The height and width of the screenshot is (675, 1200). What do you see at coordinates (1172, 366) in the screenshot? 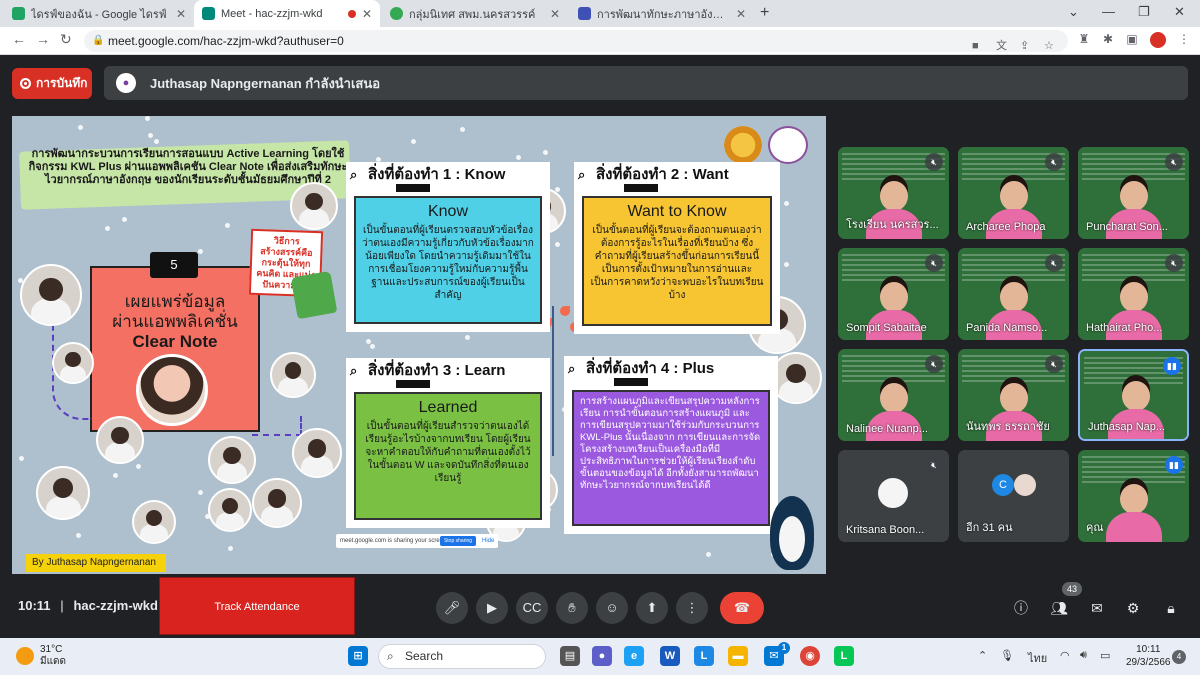
I see `speaking-icon: ▮▮` at bounding box center [1172, 366].